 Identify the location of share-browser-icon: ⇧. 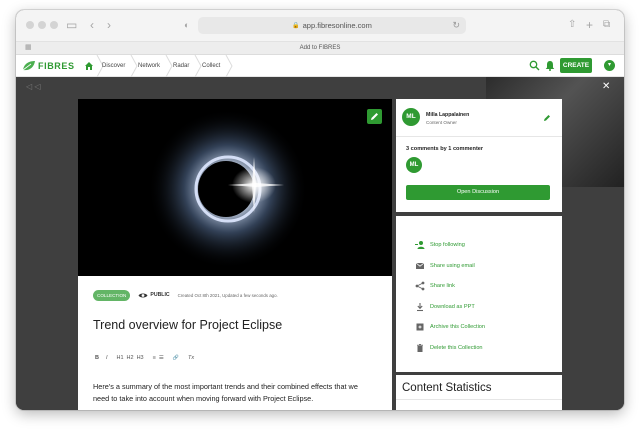
(572, 25).